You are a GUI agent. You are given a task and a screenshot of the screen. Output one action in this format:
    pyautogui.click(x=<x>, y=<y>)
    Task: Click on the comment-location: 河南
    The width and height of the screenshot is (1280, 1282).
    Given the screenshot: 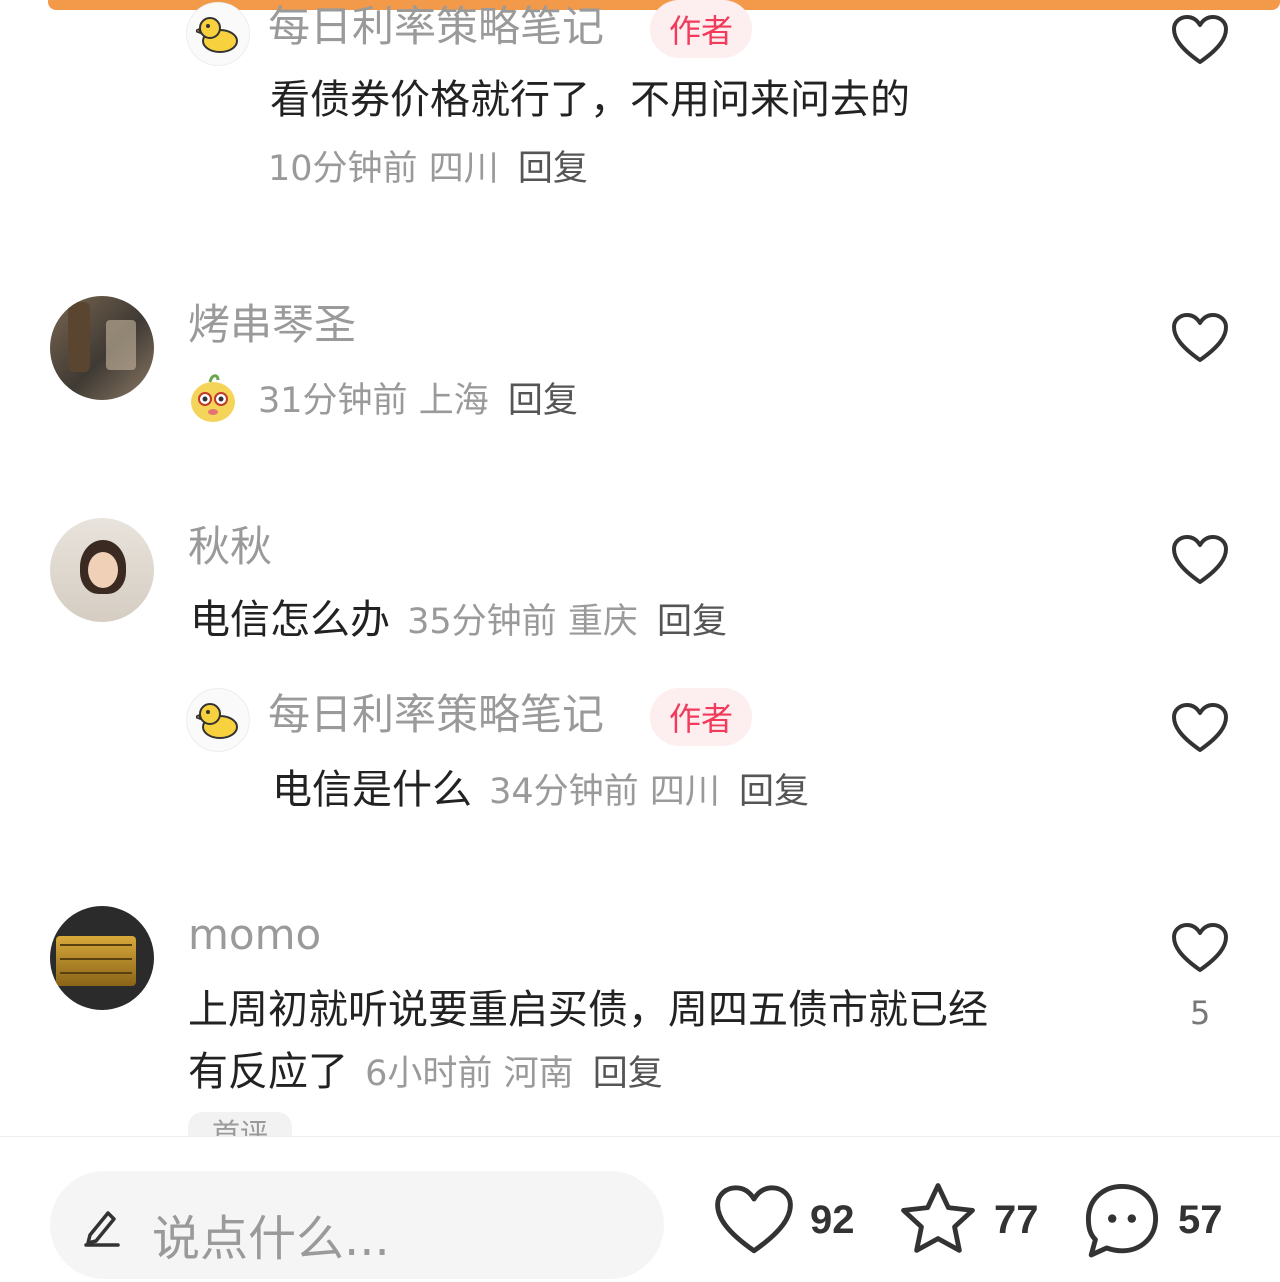 What is the action you would take?
    pyautogui.click(x=538, y=1074)
    